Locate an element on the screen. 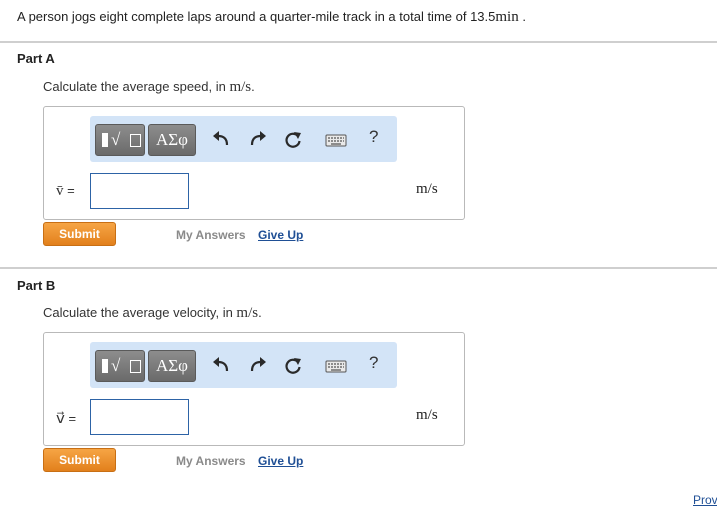  provide-feedback-link: Prov is located at coordinates (705, 500).